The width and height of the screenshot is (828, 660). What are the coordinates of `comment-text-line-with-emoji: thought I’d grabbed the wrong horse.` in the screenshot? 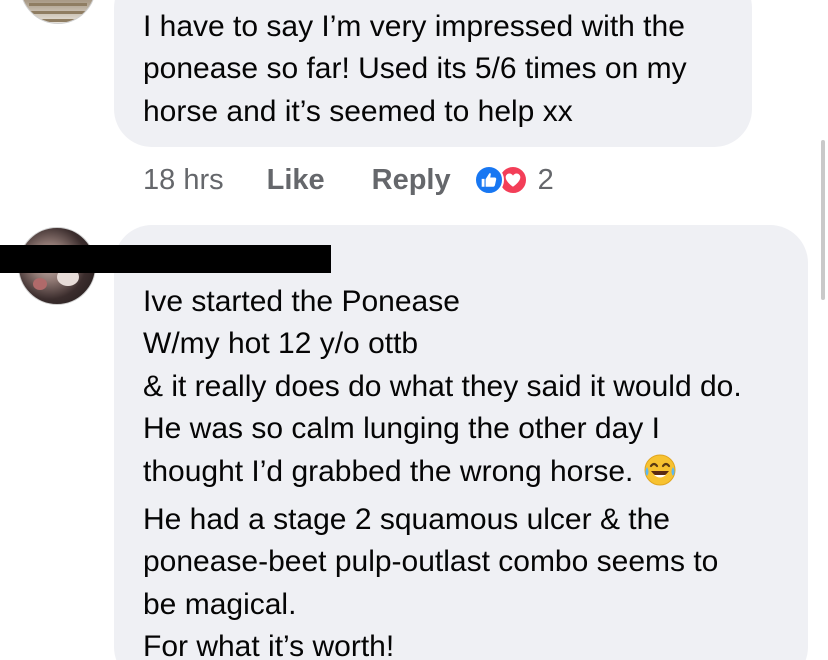 It's located at (475, 475).